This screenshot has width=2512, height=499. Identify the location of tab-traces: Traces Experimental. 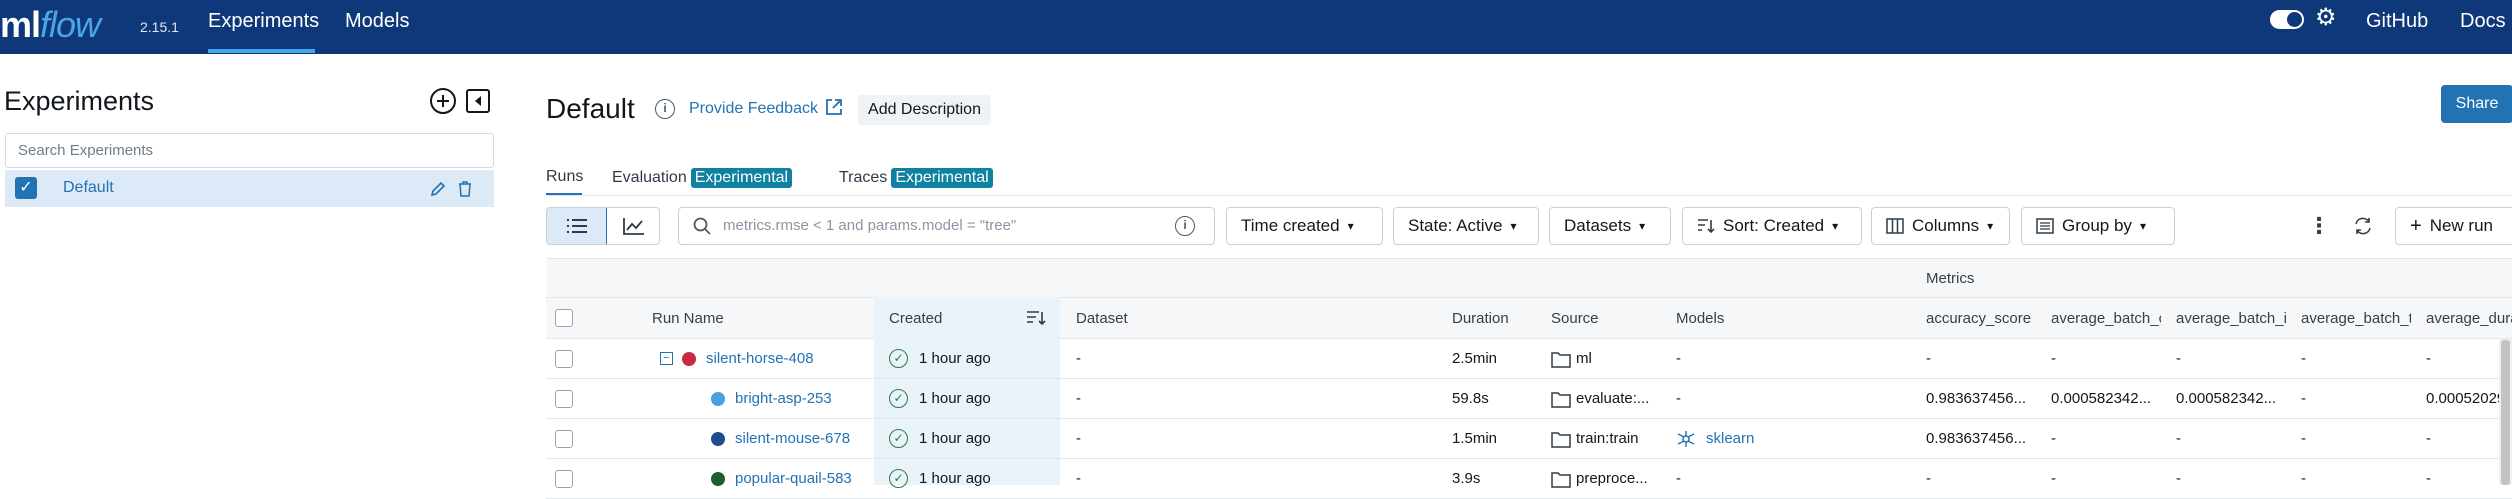
(916, 178).